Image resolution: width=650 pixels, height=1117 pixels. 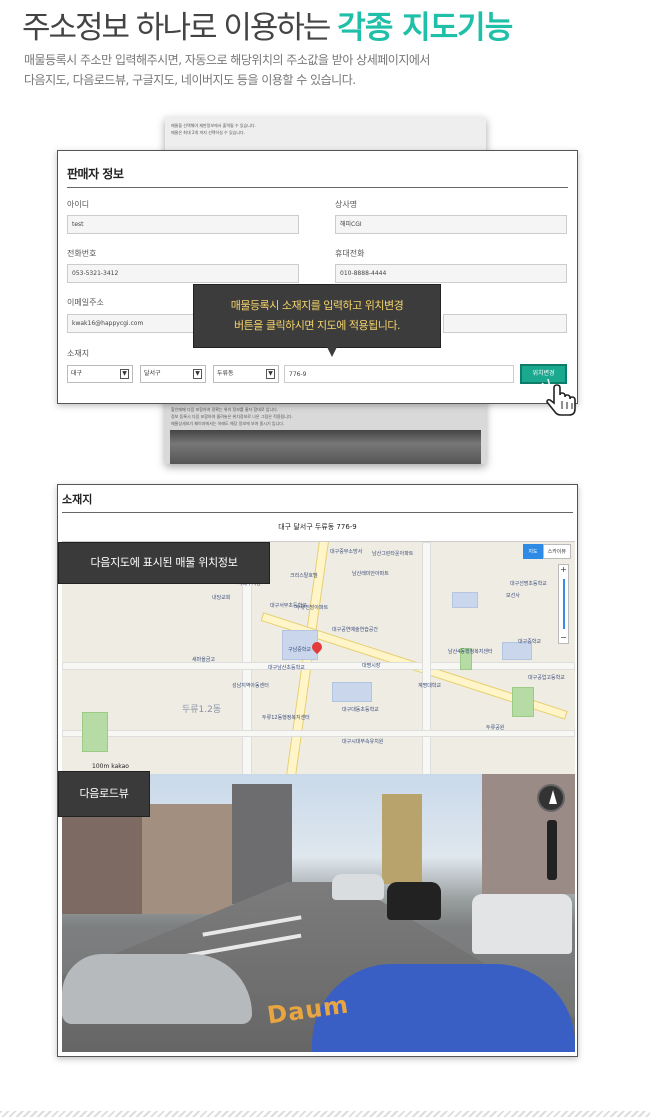 I want to click on map-label: 크리스탈호텔, so click(x=304, y=576).